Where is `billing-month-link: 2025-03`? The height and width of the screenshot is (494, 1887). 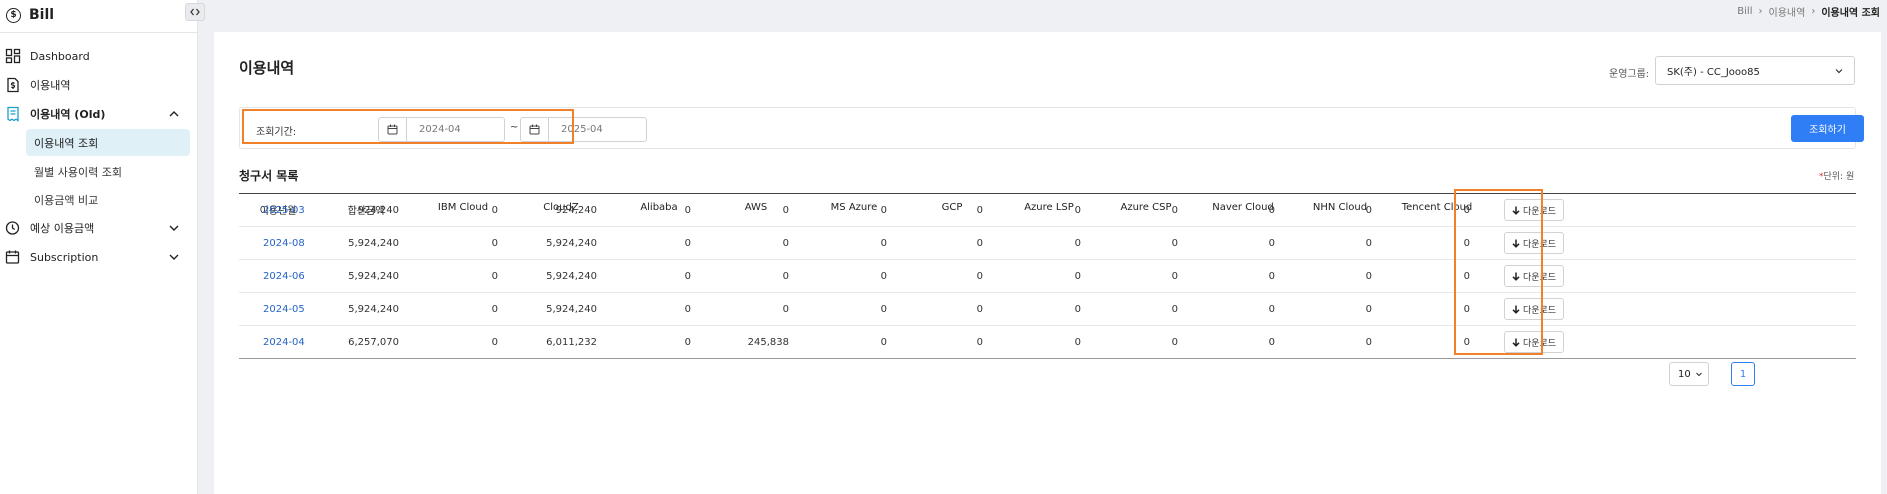 billing-month-link: 2025-03 is located at coordinates (284, 210).